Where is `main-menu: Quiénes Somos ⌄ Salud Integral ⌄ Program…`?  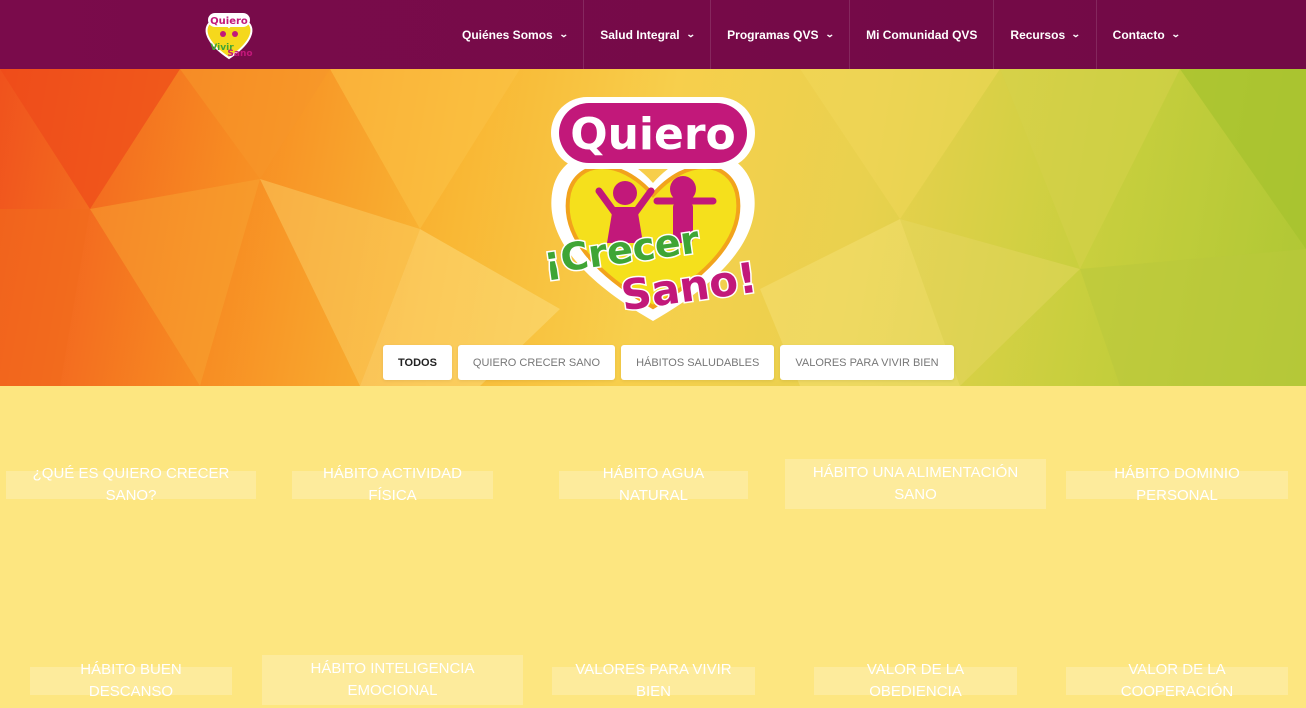
main-menu: Quiénes Somos ⌄ Salud Integral ⌄ Program… is located at coordinates (820, 34).